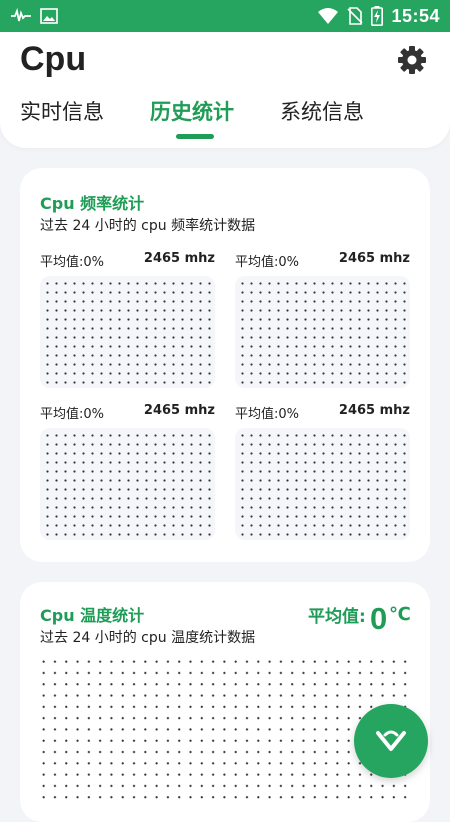  What do you see at coordinates (62, 111) in the screenshot?
I see `tab-realtime-info: 实时信息` at bounding box center [62, 111].